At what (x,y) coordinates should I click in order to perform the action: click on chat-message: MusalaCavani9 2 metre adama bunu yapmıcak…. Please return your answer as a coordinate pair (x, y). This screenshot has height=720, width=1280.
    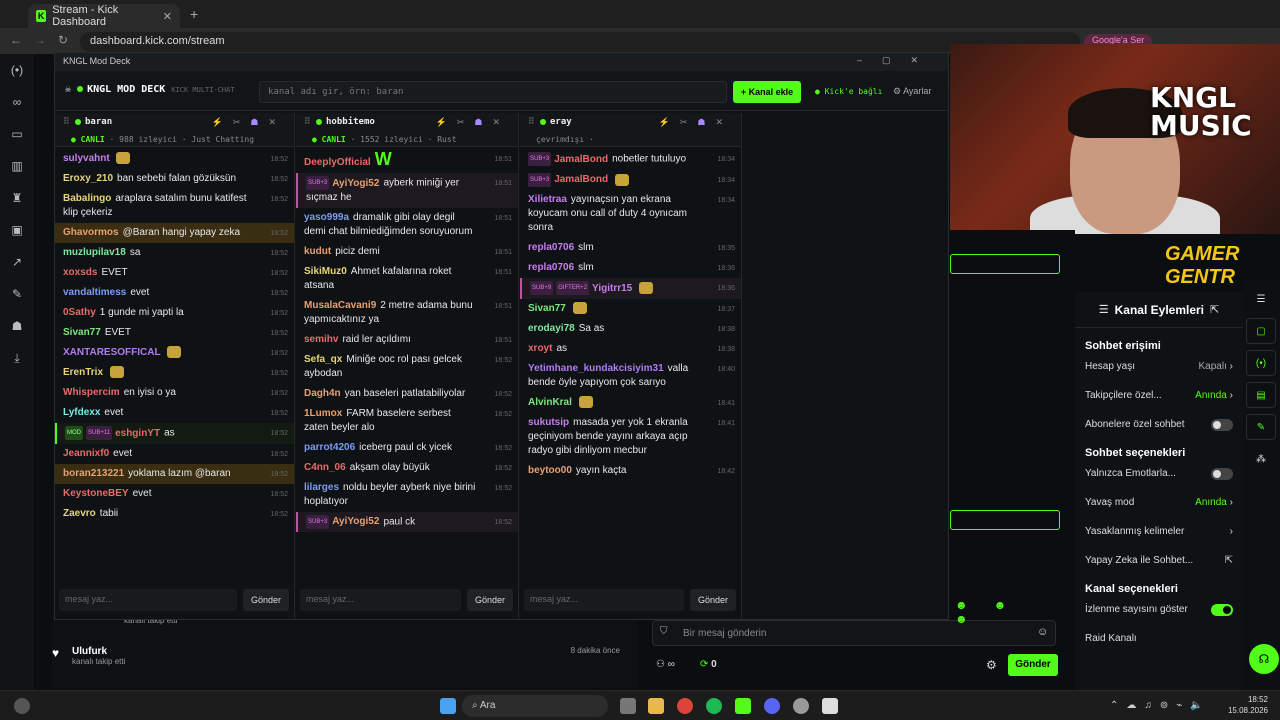
    Looking at the image, I should click on (407, 313).